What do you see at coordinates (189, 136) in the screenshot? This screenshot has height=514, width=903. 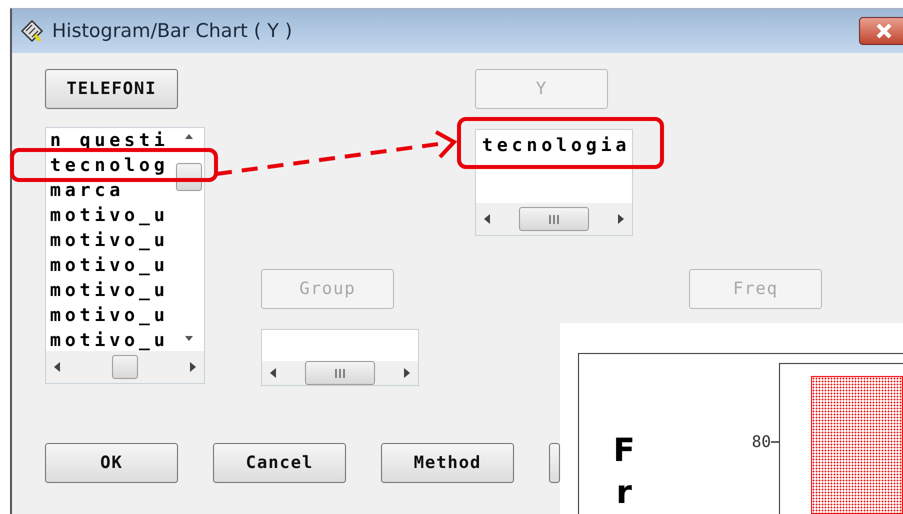 I see `scroll-up-icon` at bounding box center [189, 136].